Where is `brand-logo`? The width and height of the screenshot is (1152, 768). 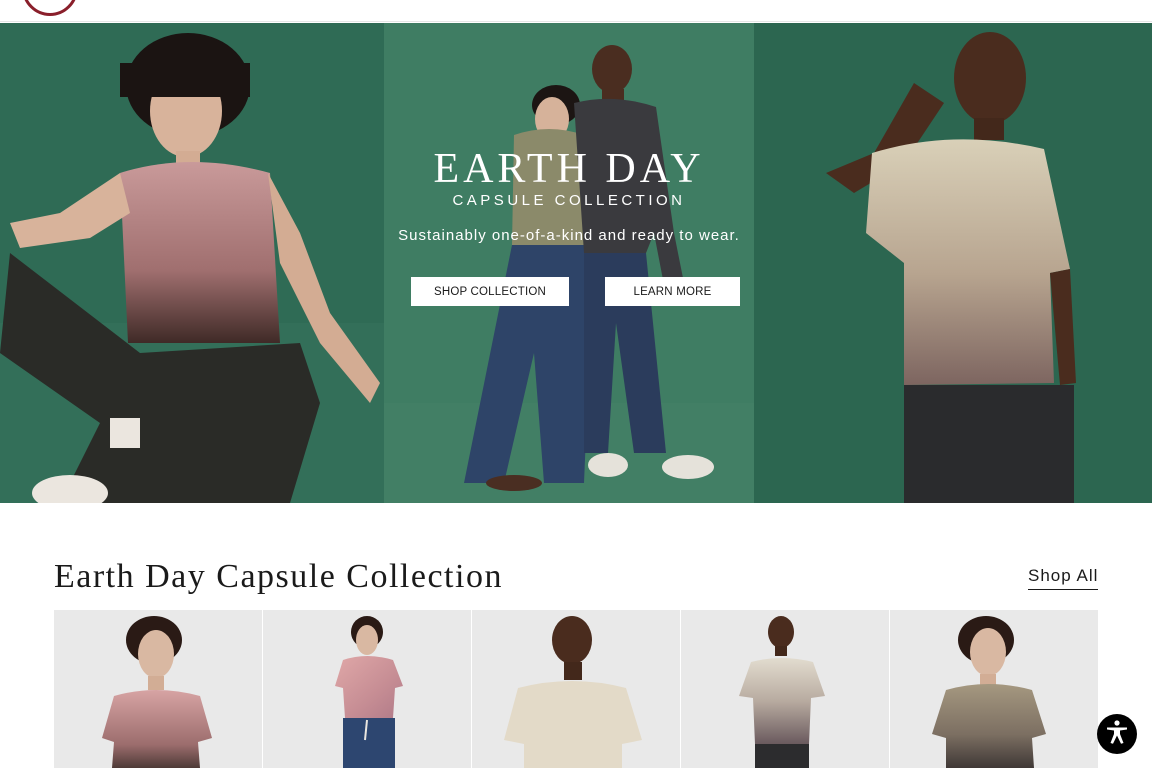
brand-logo is located at coordinates (50, 8).